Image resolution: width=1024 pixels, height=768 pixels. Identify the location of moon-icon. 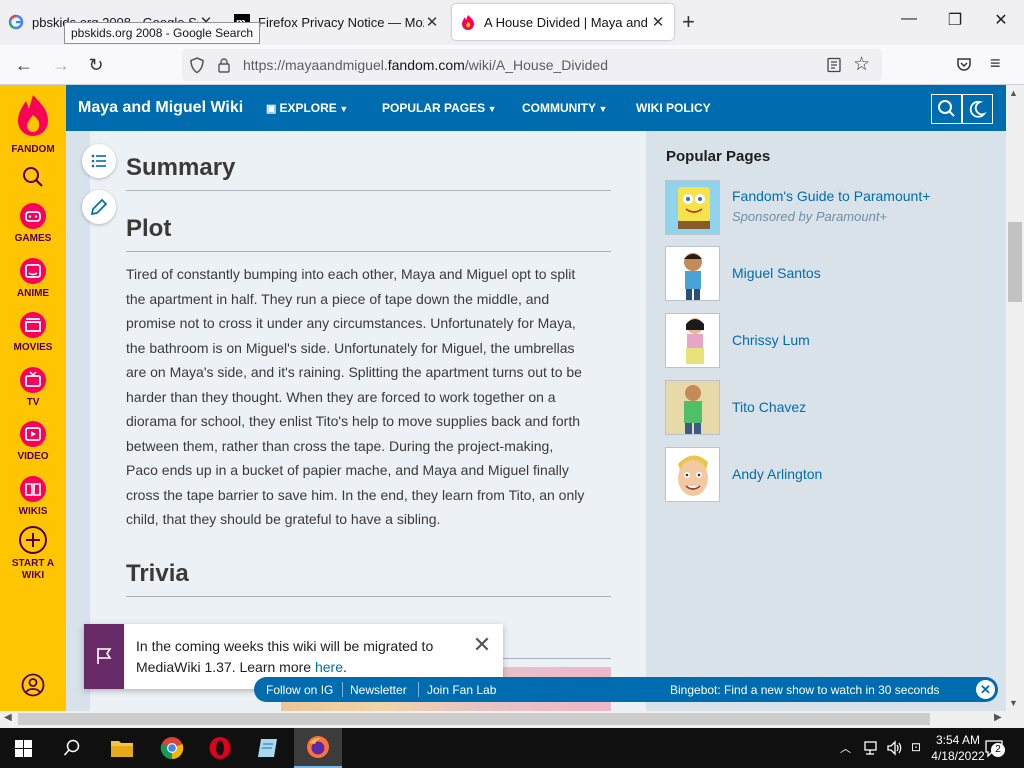
(978, 109).